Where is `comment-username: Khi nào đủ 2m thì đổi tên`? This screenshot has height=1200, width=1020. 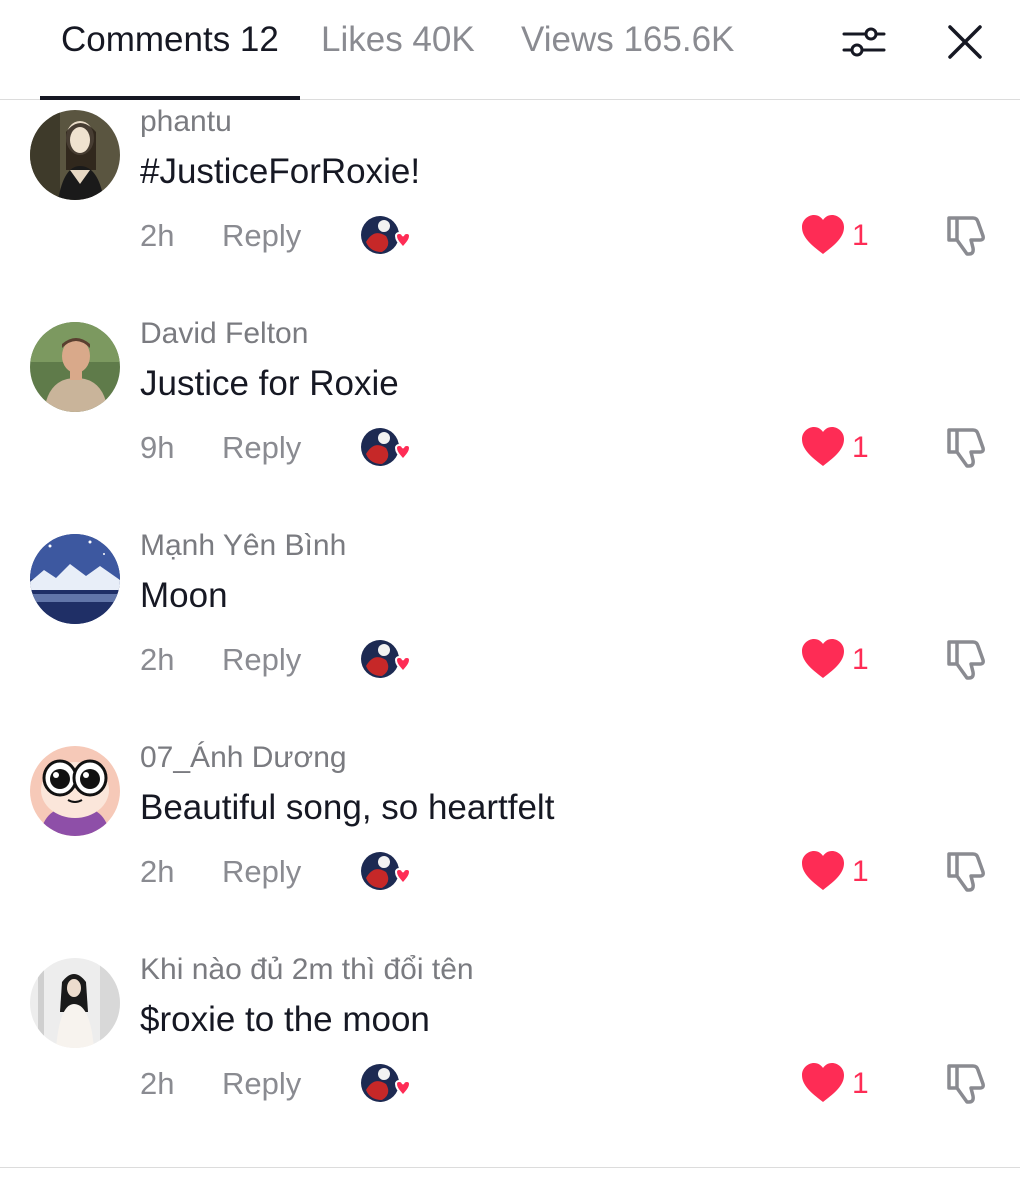
comment-username: Khi nào đủ 2m thì đổi tên is located at coordinates (307, 970).